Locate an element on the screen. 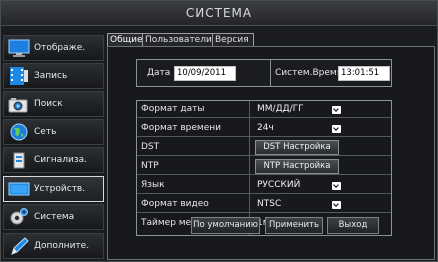 Image resolution: width=438 pixels, height=262 pixels. sidebar-item-system: Система is located at coordinates (53, 217).